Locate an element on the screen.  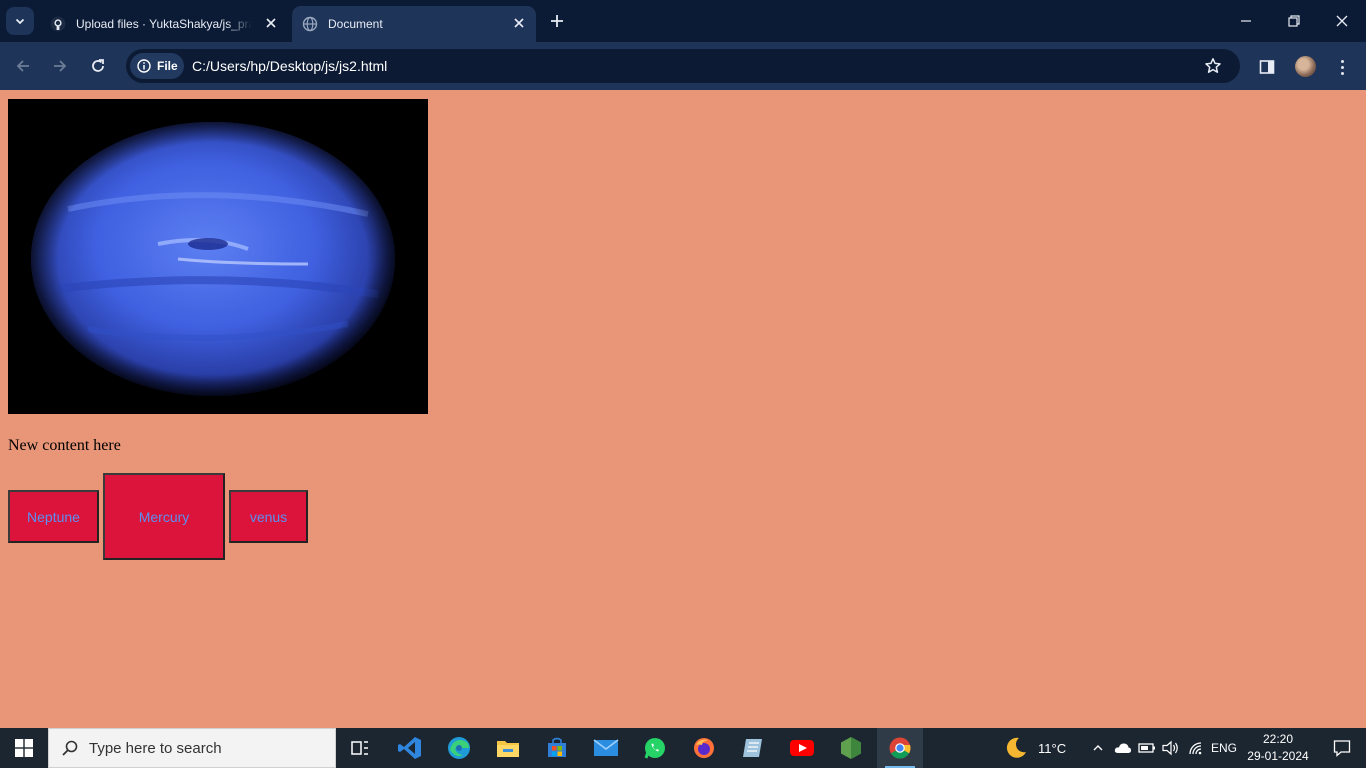
start-button is located at coordinates (24, 748).